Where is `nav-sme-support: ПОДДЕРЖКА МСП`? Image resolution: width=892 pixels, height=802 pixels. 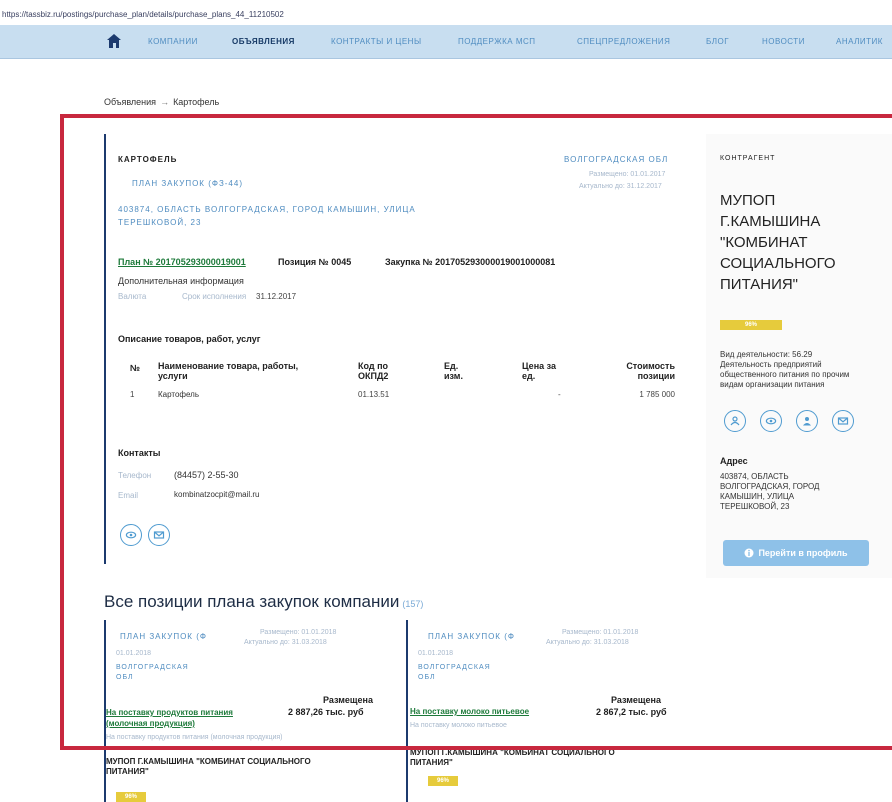
nav-sme-support: ПОДДЕРЖКА МСП is located at coordinates (497, 41).